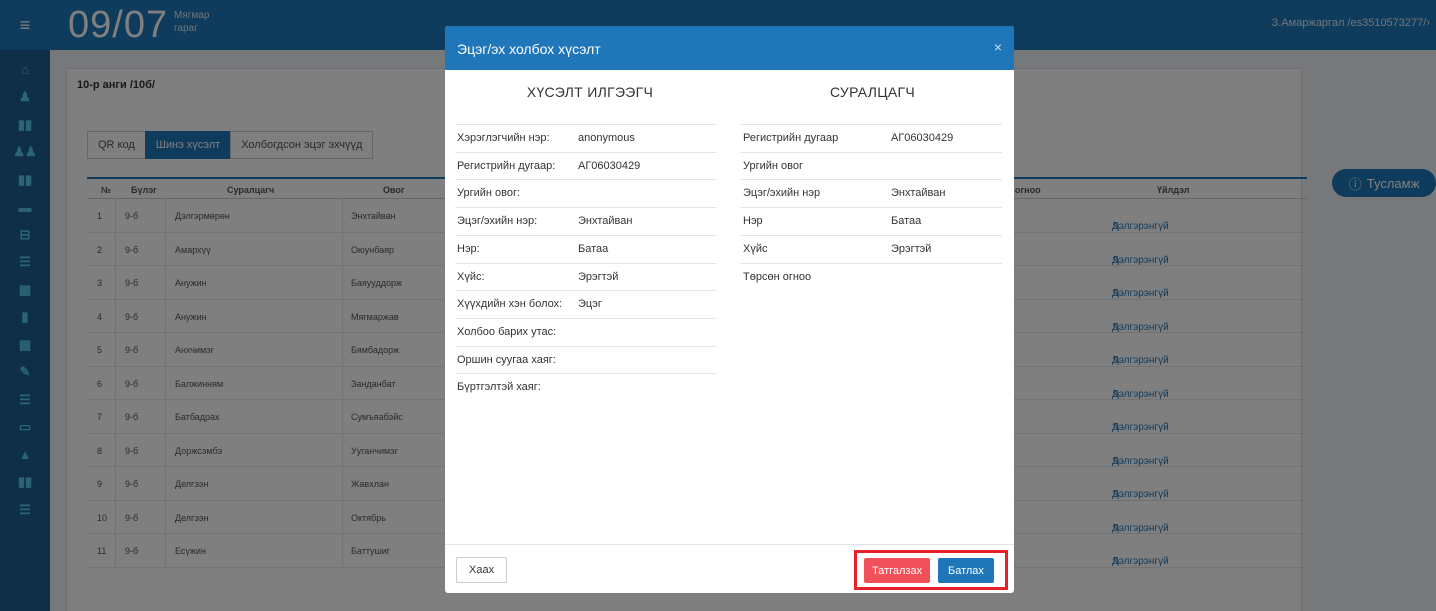  Describe the element at coordinates (590, 304) in the screenshot. I see `field-value: Эцэг` at that location.